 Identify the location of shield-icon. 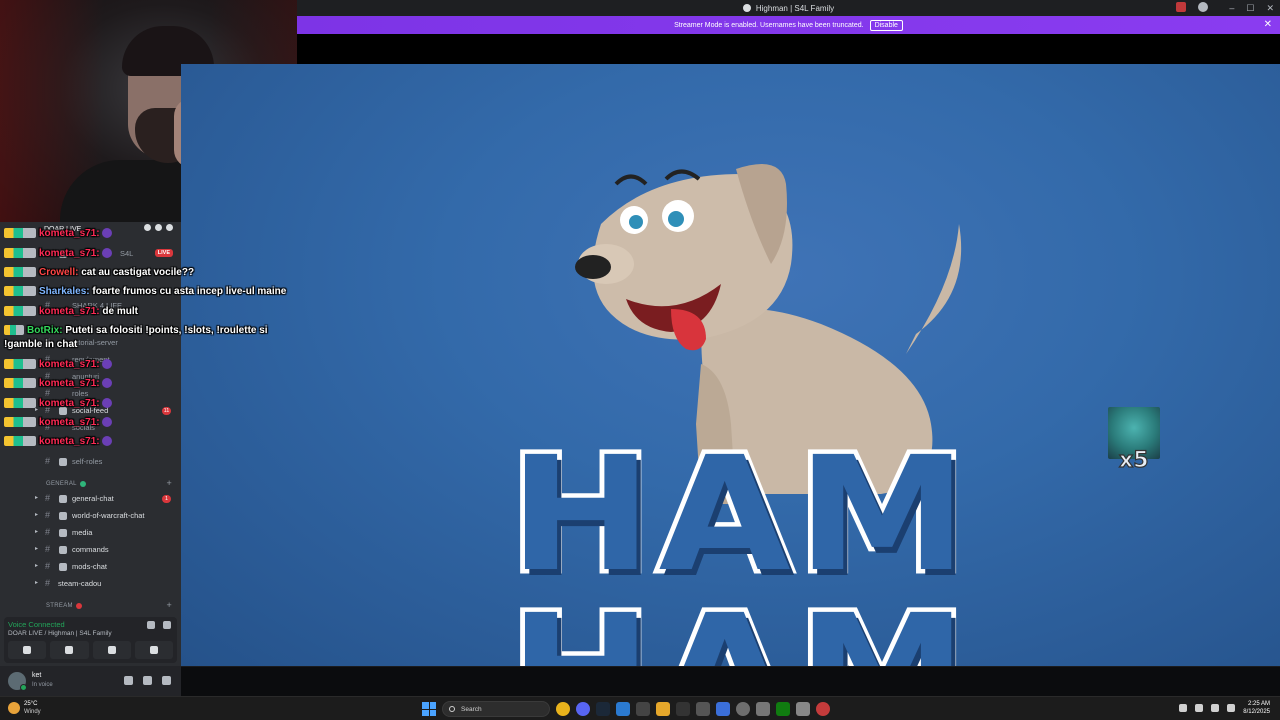
(63, 567).